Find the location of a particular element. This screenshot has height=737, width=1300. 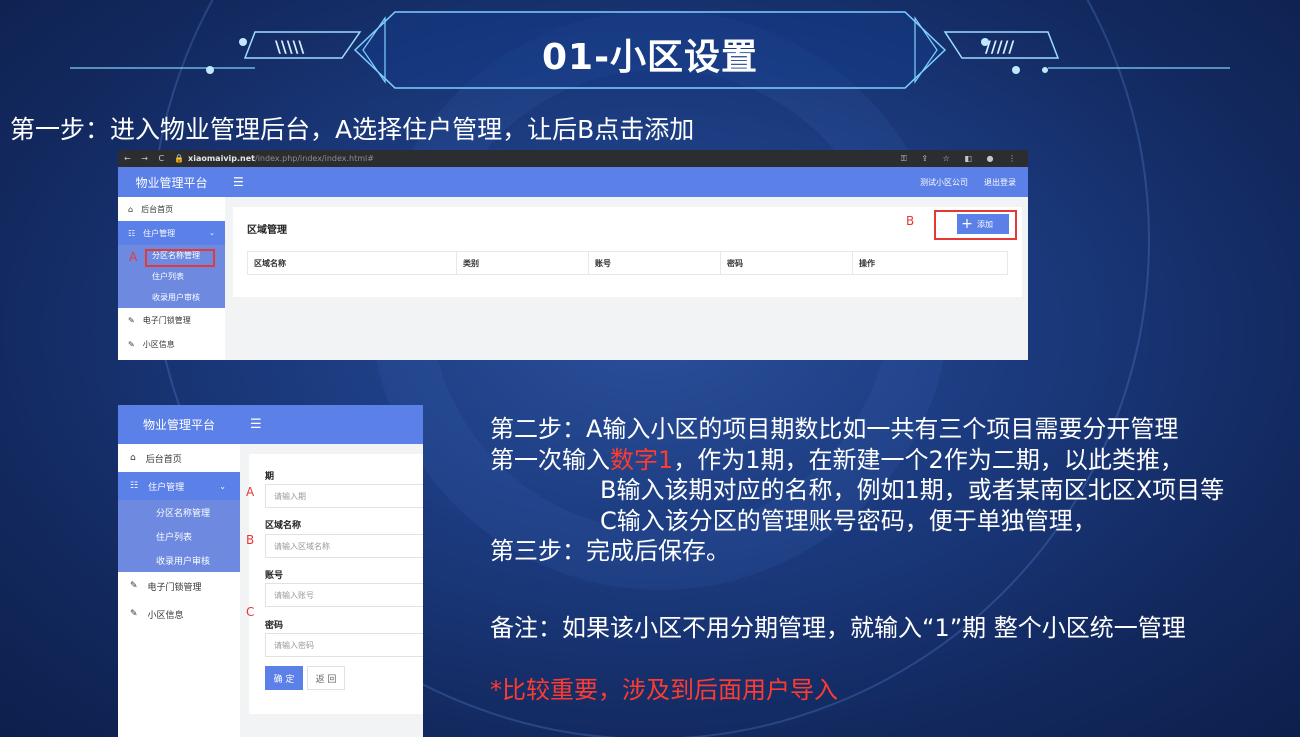

sidebar-submenu: 分区名称管理 住户列表 收录用户审核 is located at coordinates (179, 536).